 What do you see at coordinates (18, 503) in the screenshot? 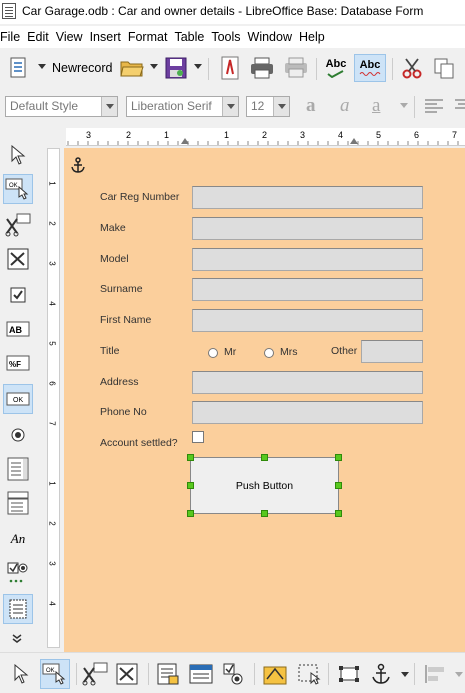
I see `combo-box-icon` at bounding box center [18, 503].